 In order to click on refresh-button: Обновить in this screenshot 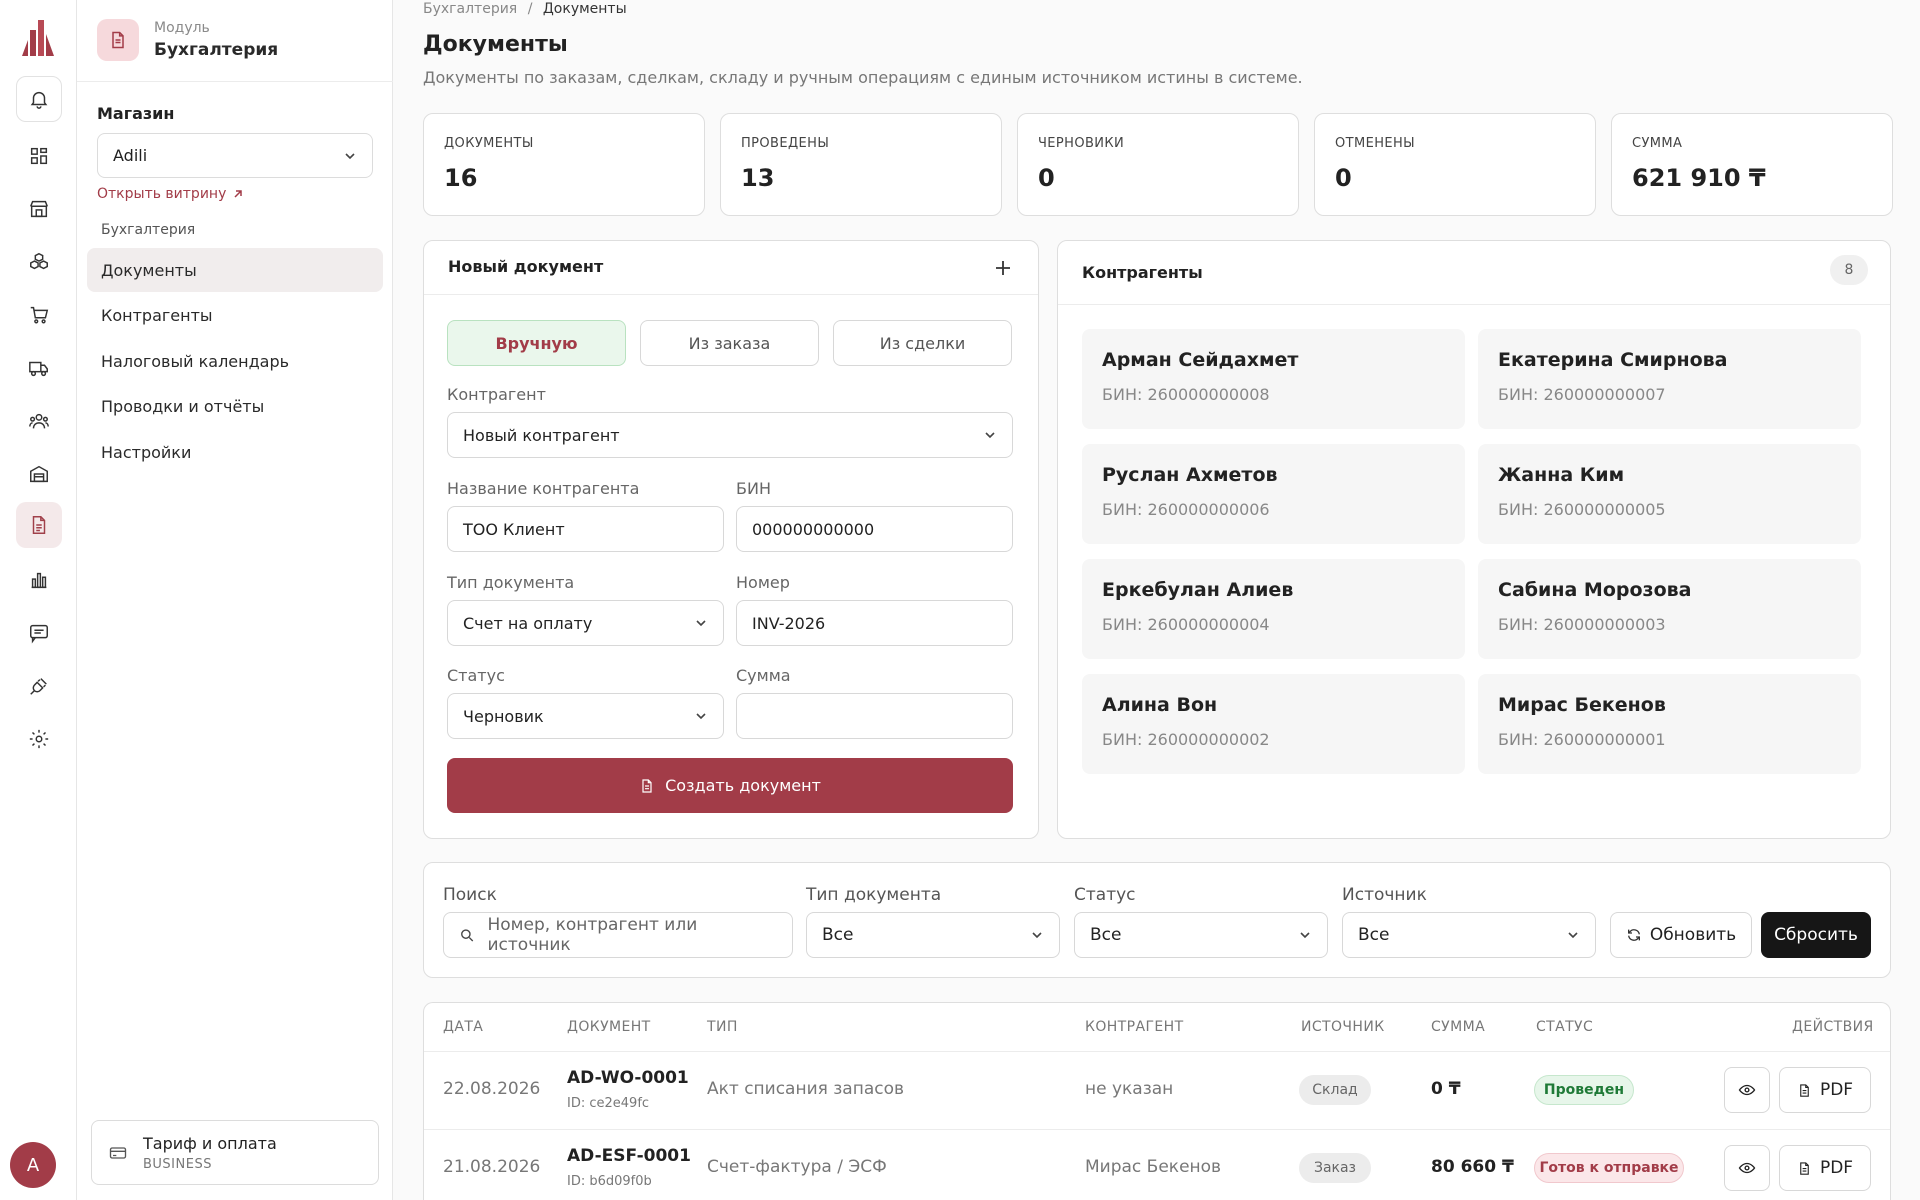, I will do `click(1681, 935)`.